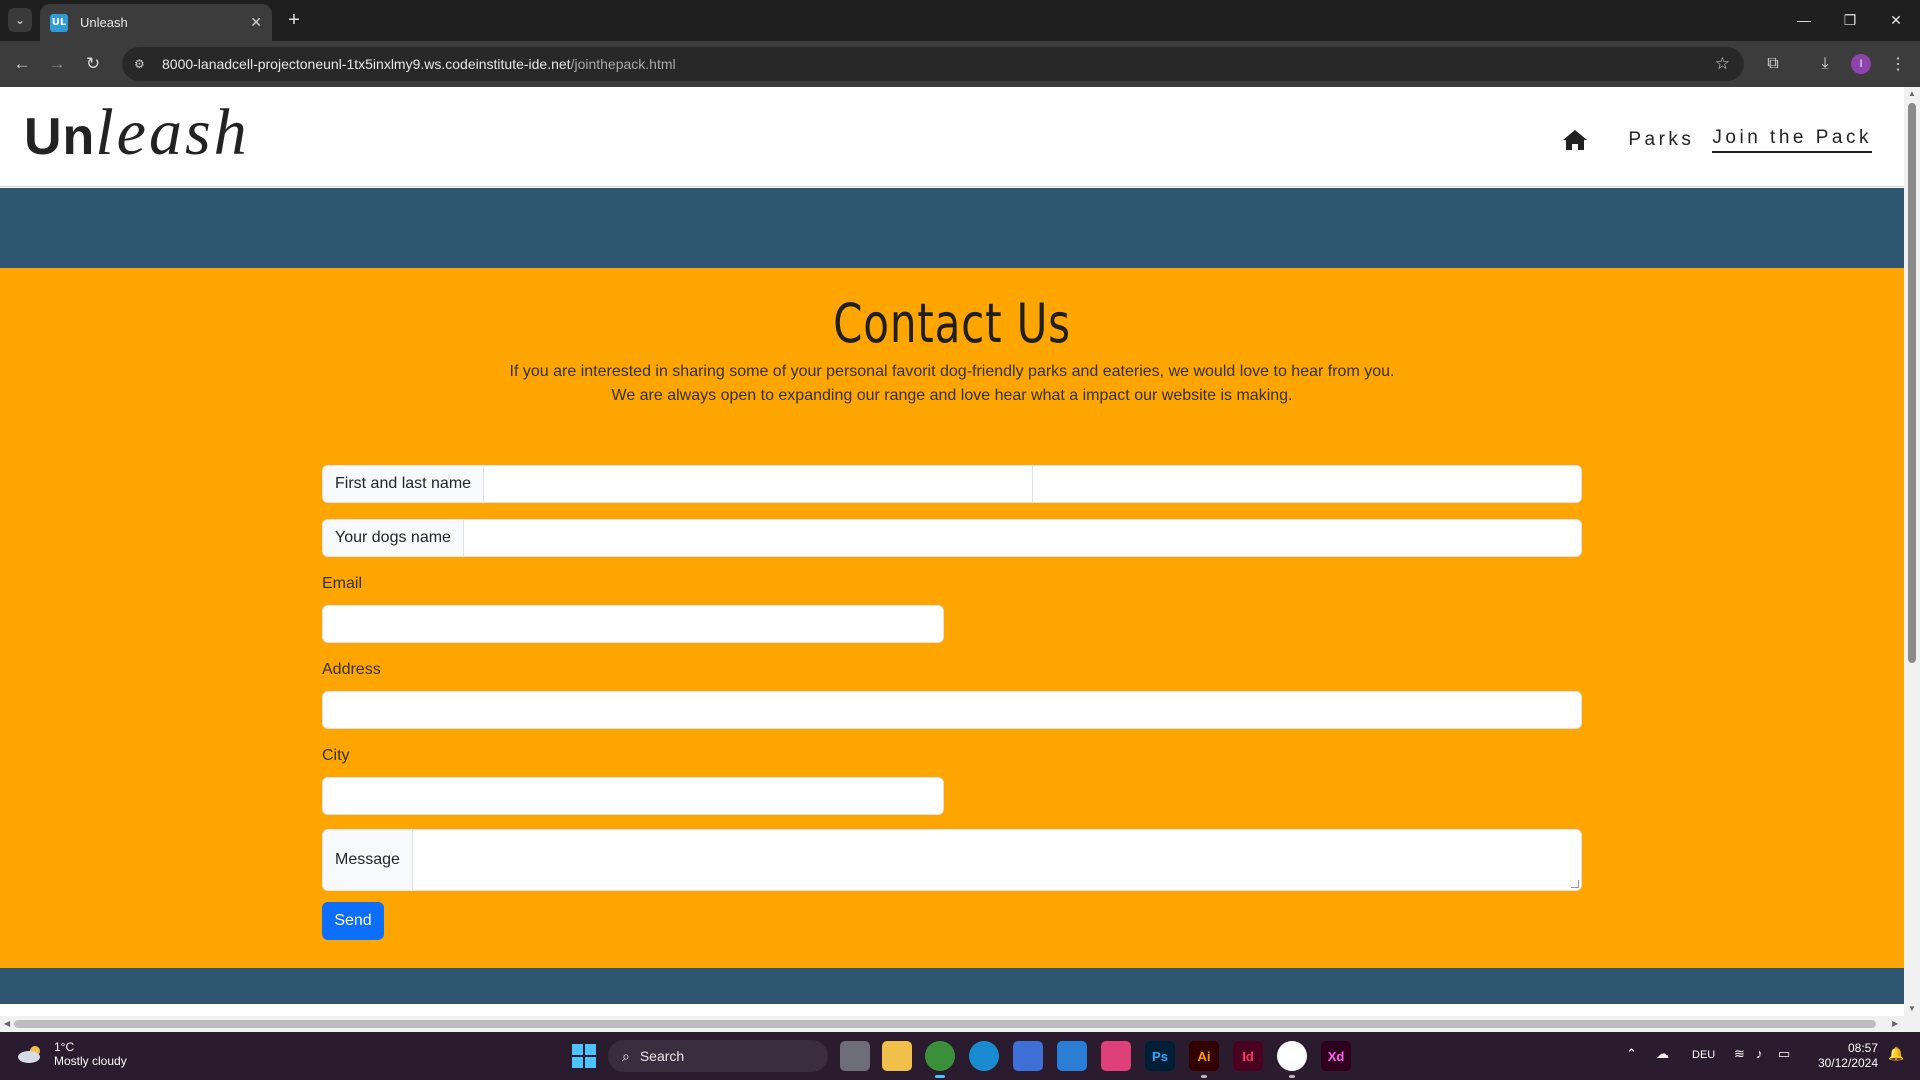 The image size is (1920, 1080). Describe the element at coordinates (1792, 140) in the screenshot. I see `nav-link-join-the-pack: Join the Pack` at that location.